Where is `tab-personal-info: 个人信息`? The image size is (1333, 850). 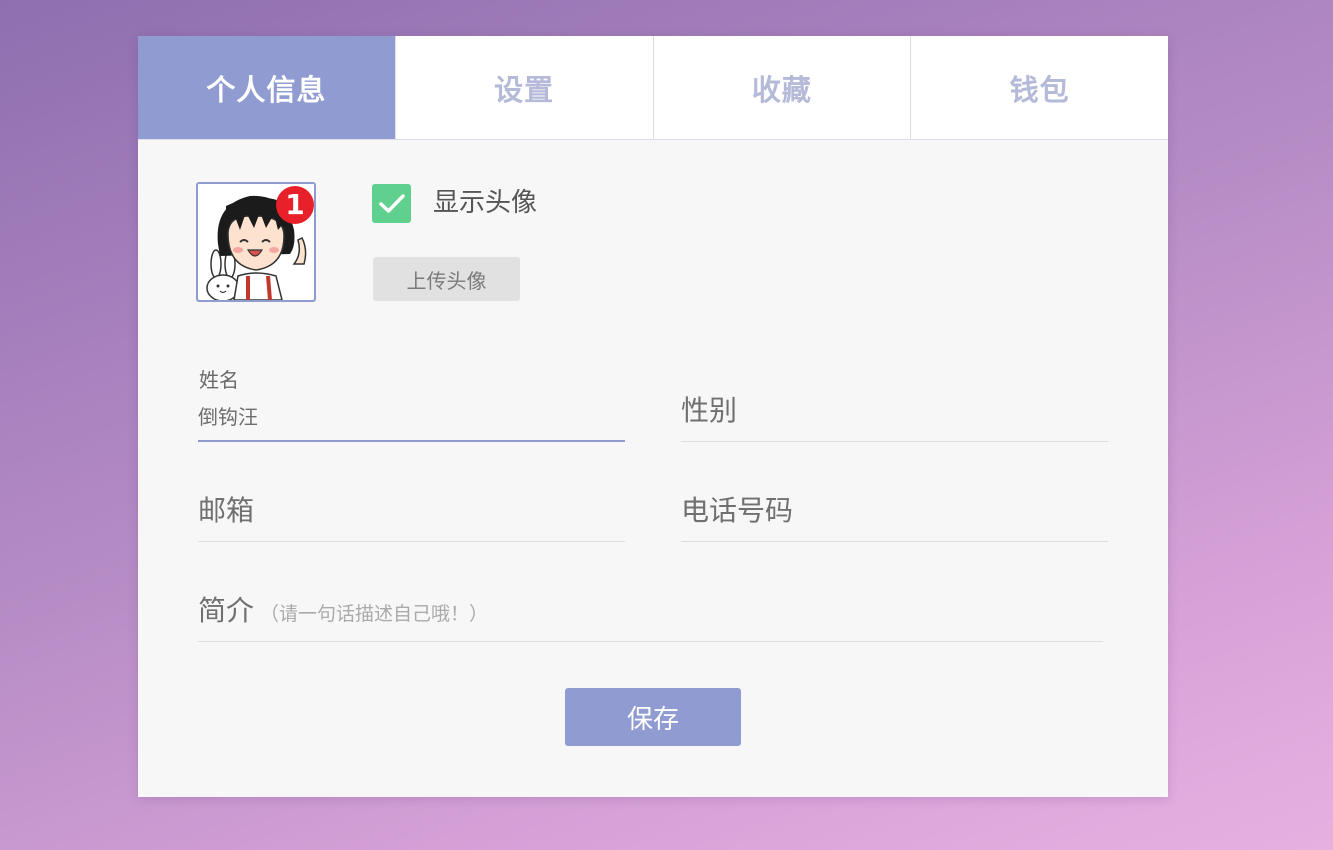
tab-personal-info: 个人信息 is located at coordinates (267, 87).